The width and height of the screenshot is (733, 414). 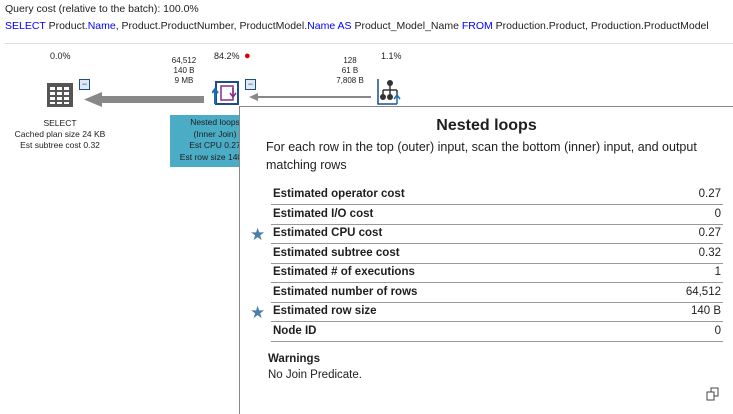 I want to click on tooltip-property-row: Estimated row size 140 B, so click(x=497, y=312).